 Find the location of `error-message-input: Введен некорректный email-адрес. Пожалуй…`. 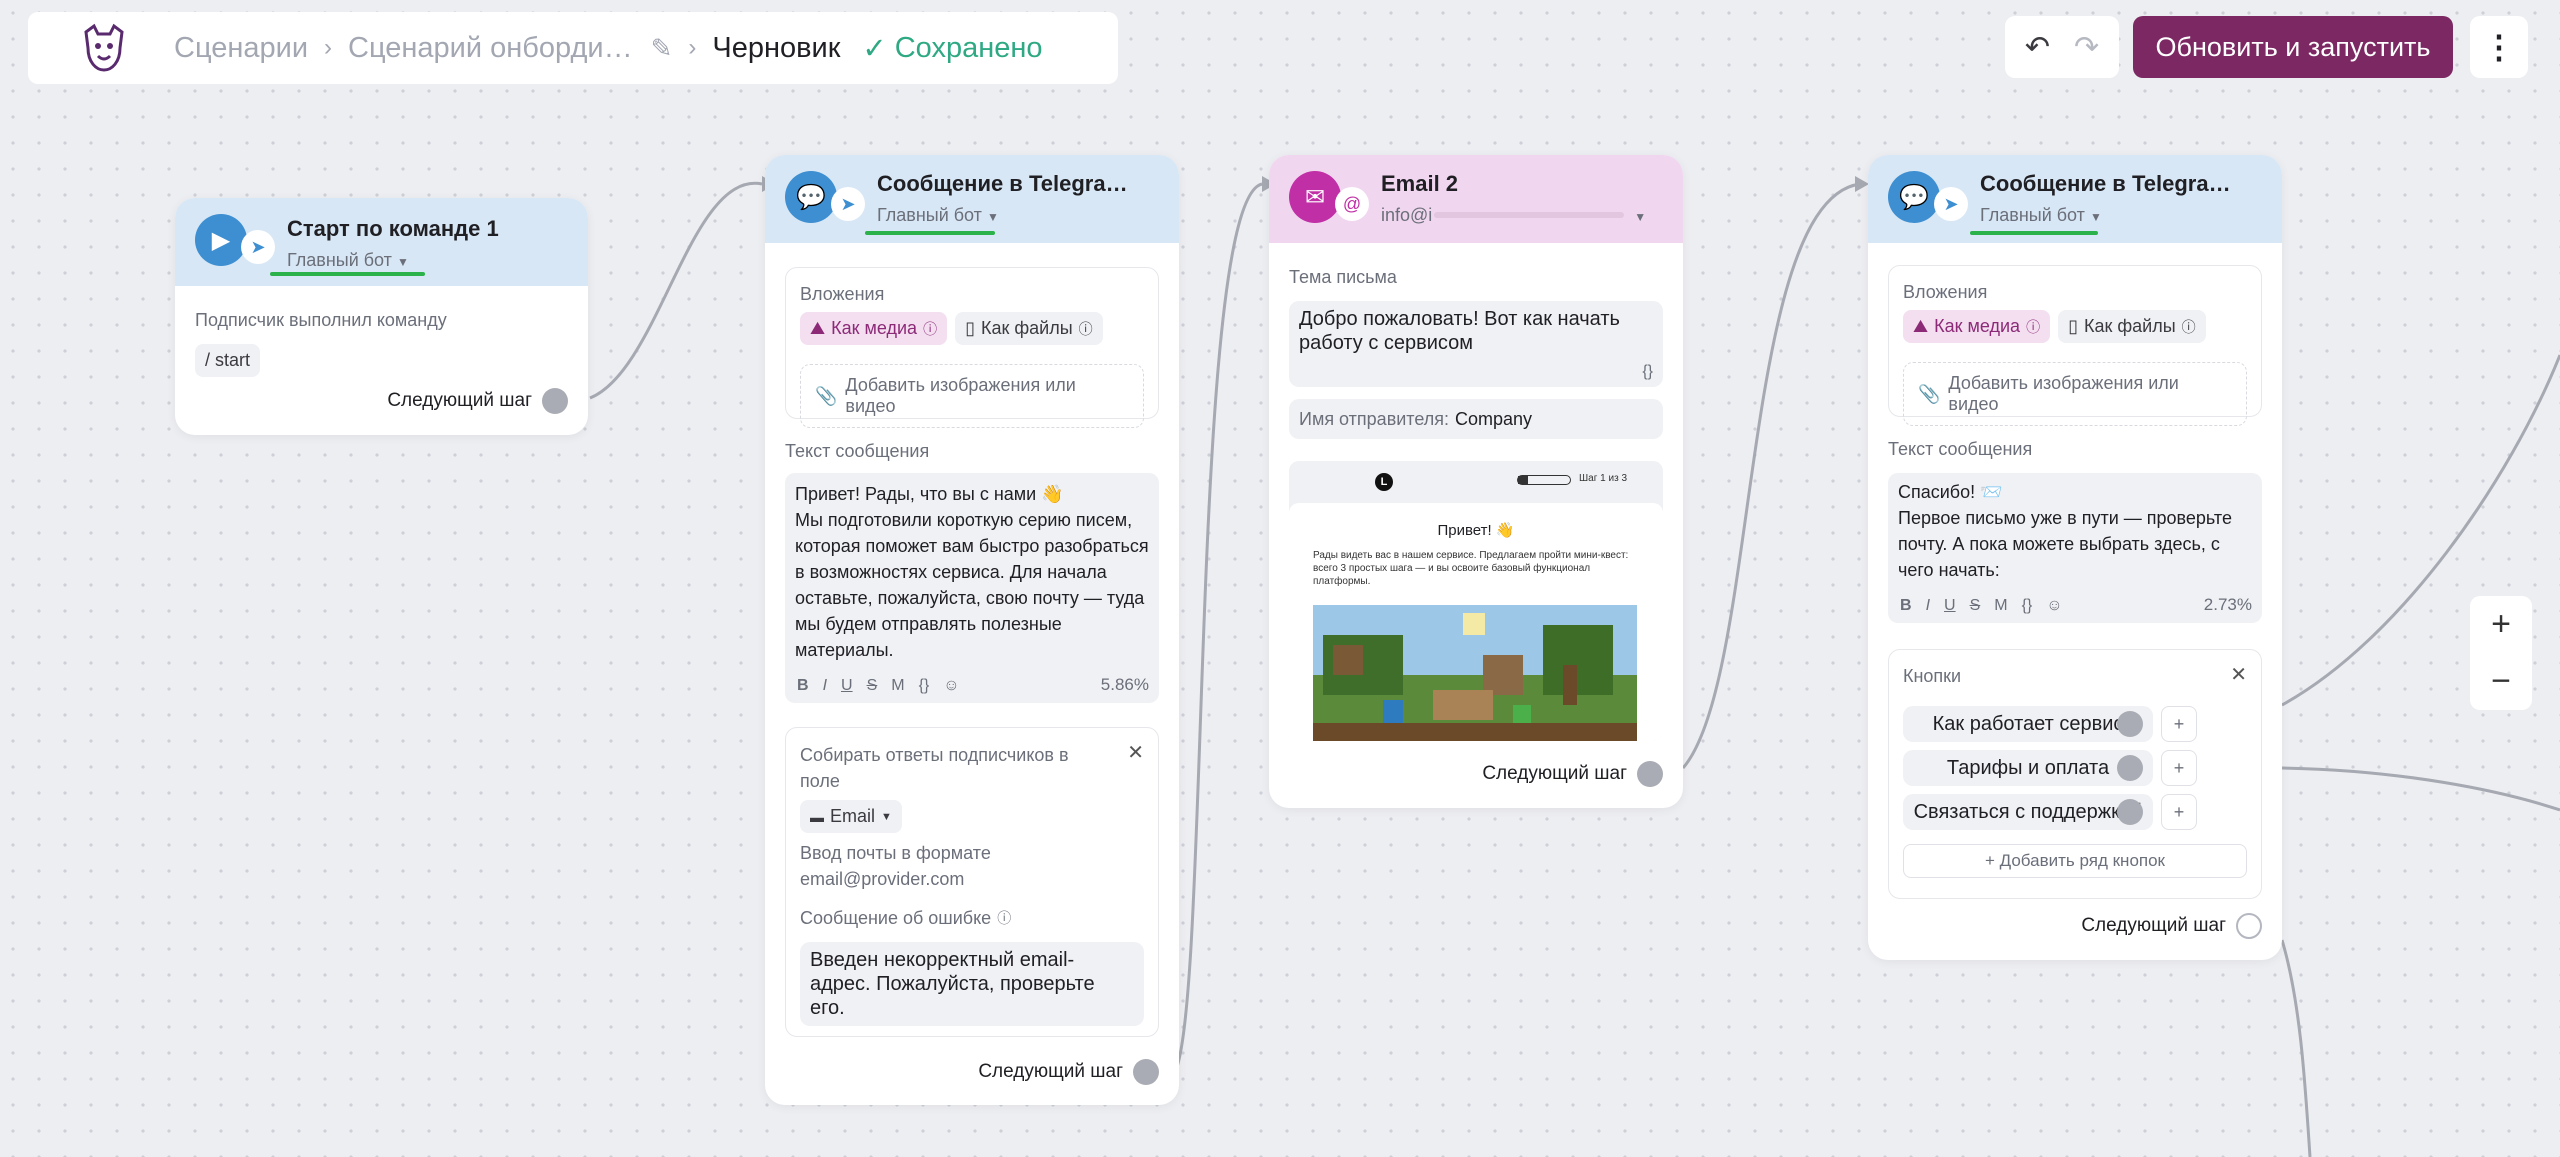

error-message-input: Введен некорректный email-адрес. Пожалуй… is located at coordinates (972, 984).